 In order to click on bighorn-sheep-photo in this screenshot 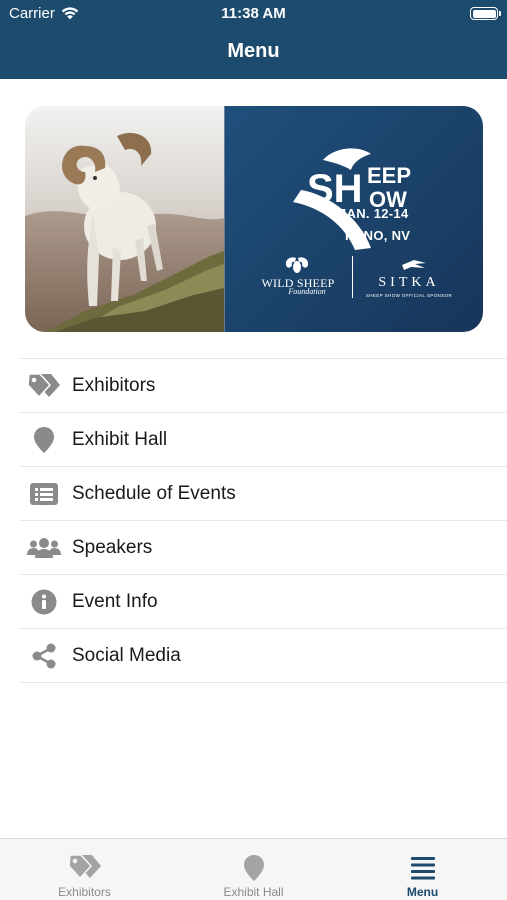, I will do `click(124, 219)`.